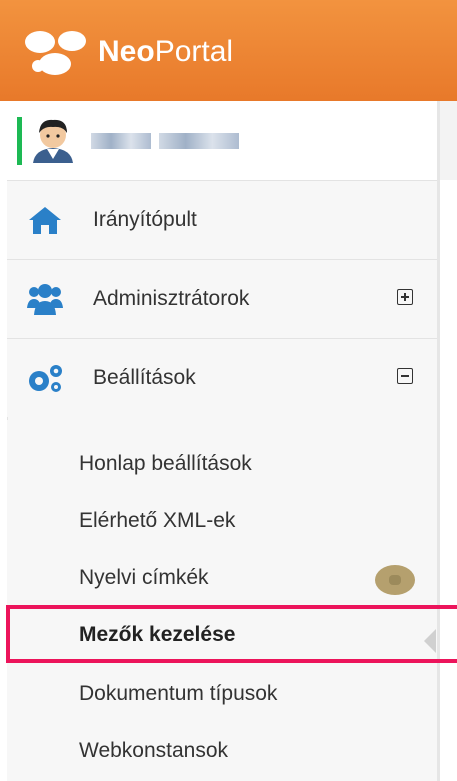  I want to click on submenu-item-web-constants: Webkonstansok, so click(153, 751).